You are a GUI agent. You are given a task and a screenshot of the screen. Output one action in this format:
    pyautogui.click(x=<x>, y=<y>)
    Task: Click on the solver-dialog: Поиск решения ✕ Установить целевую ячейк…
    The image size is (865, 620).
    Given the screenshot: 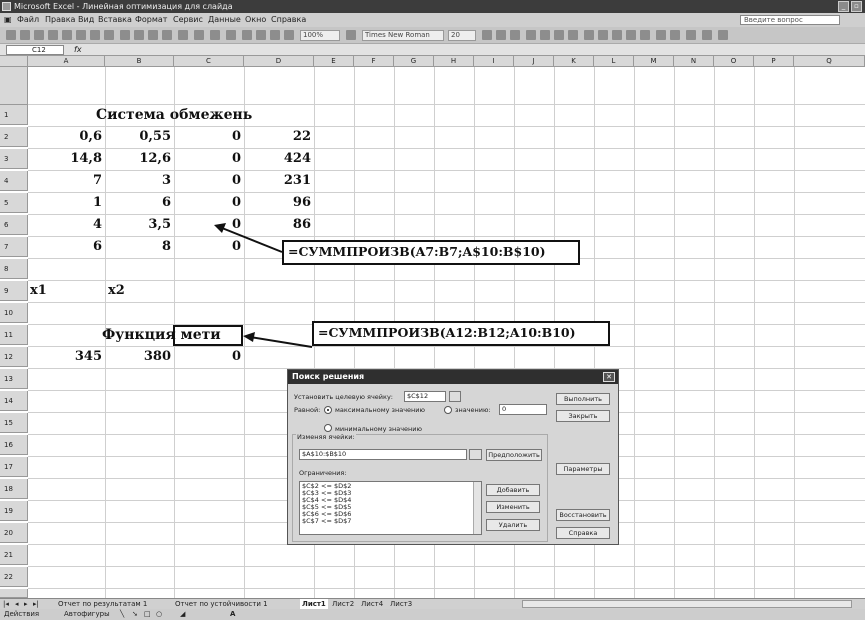 What is the action you would take?
    pyautogui.click(x=453, y=457)
    